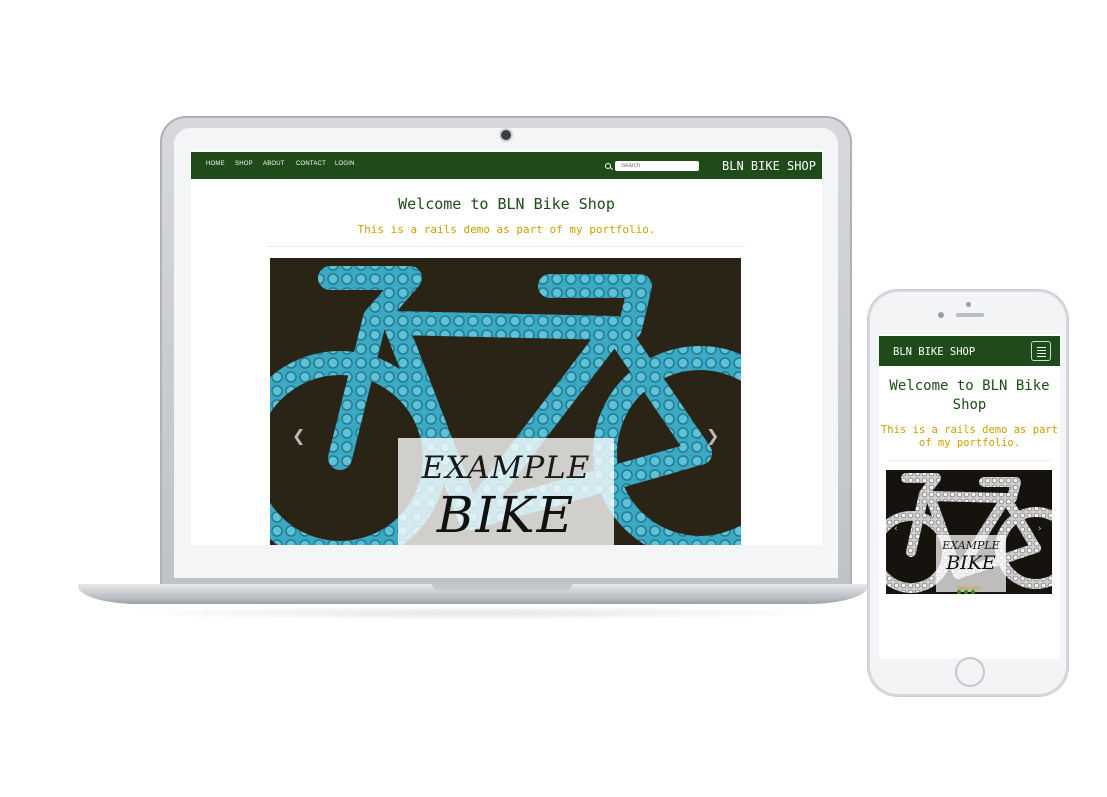  I want to click on carousel-caption: EXAMPLE BIKE, so click(506, 491).